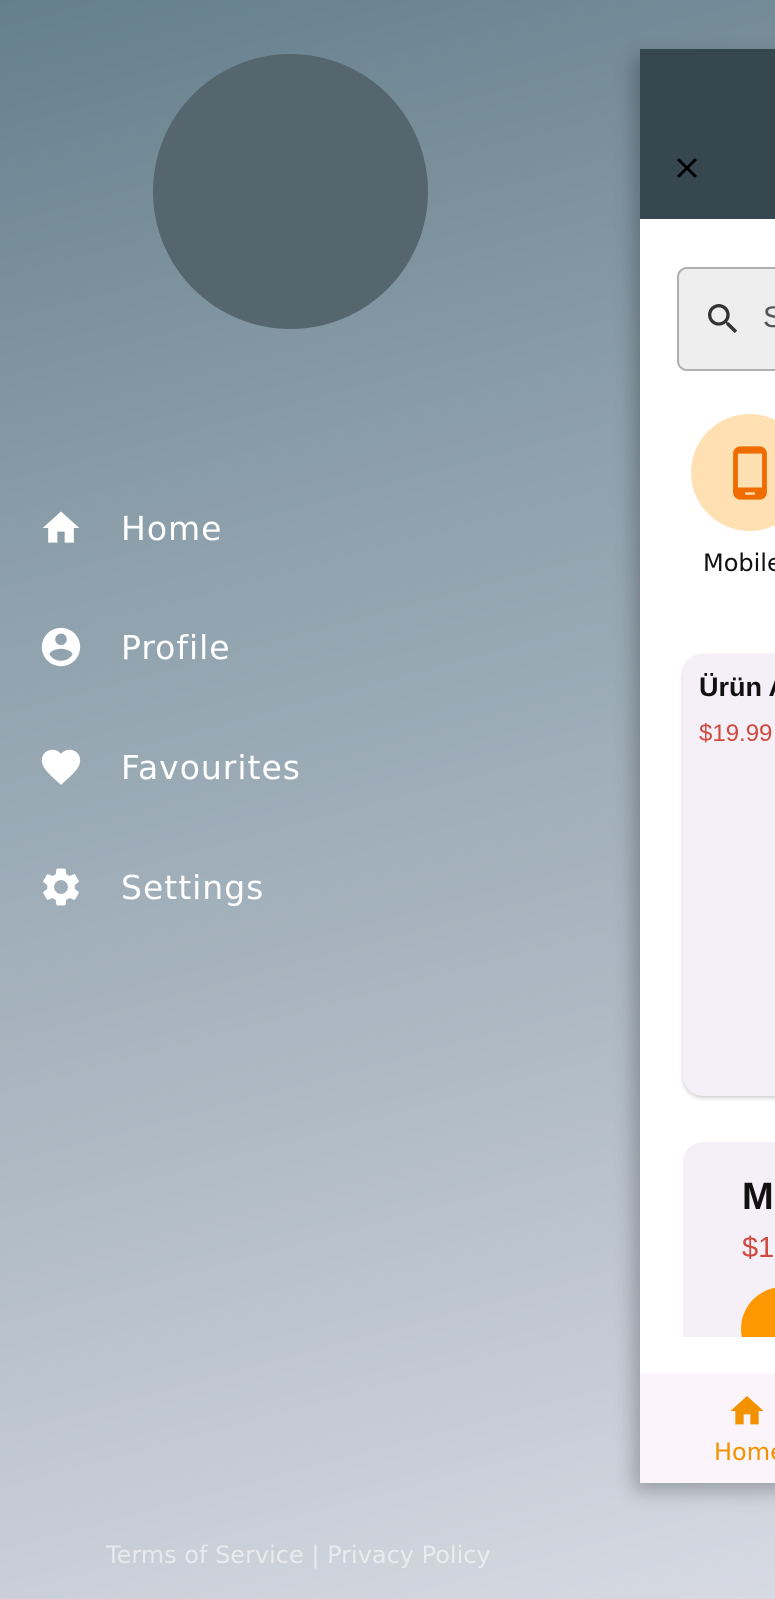 Image resolution: width=775 pixels, height=1599 pixels. What do you see at coordinates (193, 887) in the screenshot?
I see `menu-item-label: Settings` at bounding box center [193, 887].